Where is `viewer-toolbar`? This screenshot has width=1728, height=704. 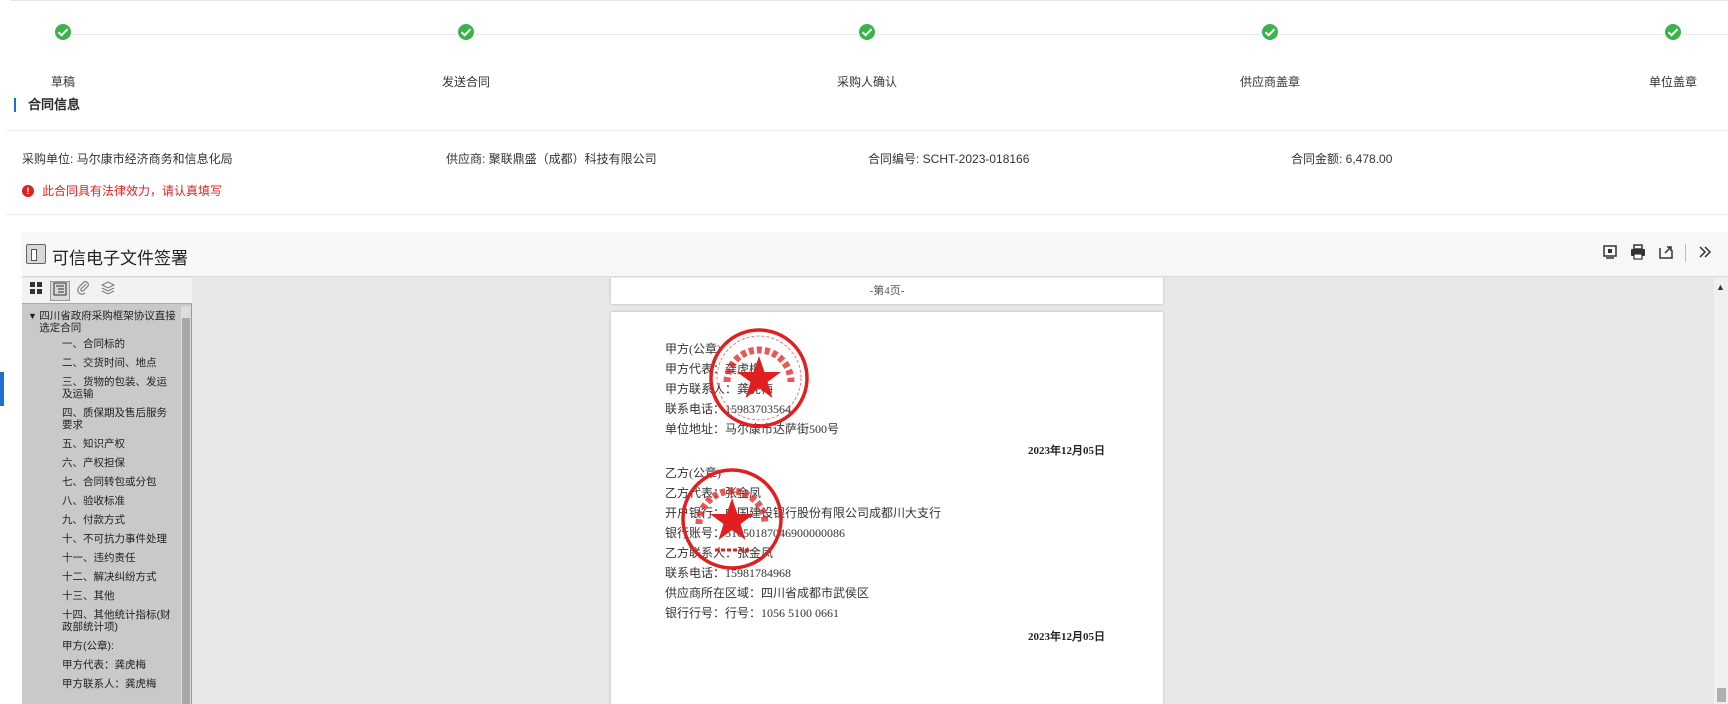
viewer-toolbar is located at coordinates (1657, 253).